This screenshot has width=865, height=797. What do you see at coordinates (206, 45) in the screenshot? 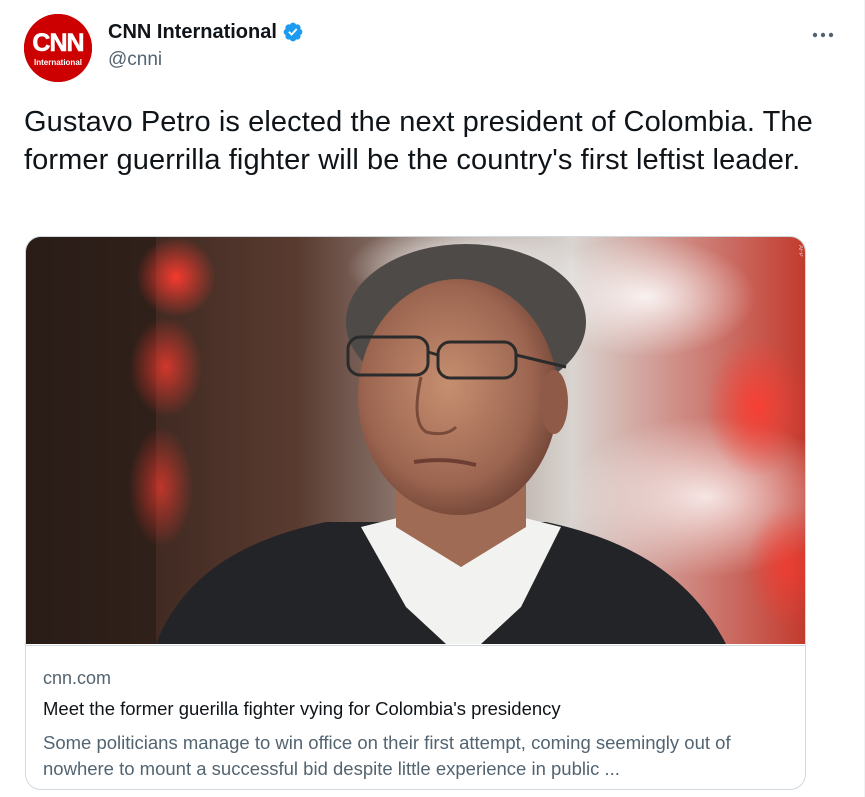
I see `author-names: CNN International @cnni` at bounding box center [206, 45].